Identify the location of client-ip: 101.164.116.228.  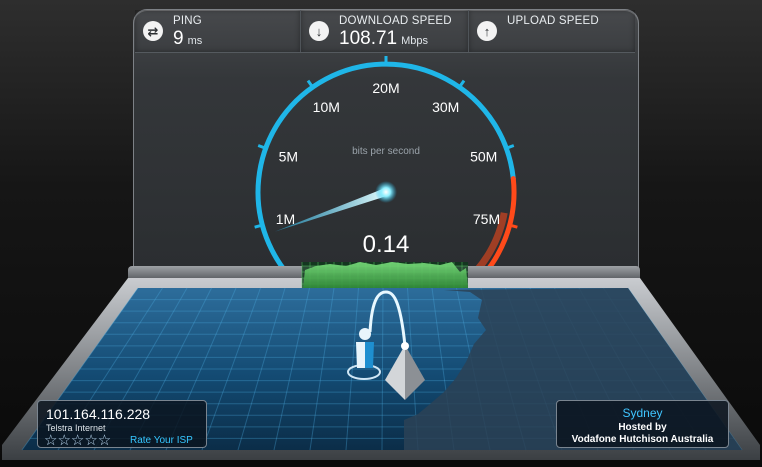
(98, 414).